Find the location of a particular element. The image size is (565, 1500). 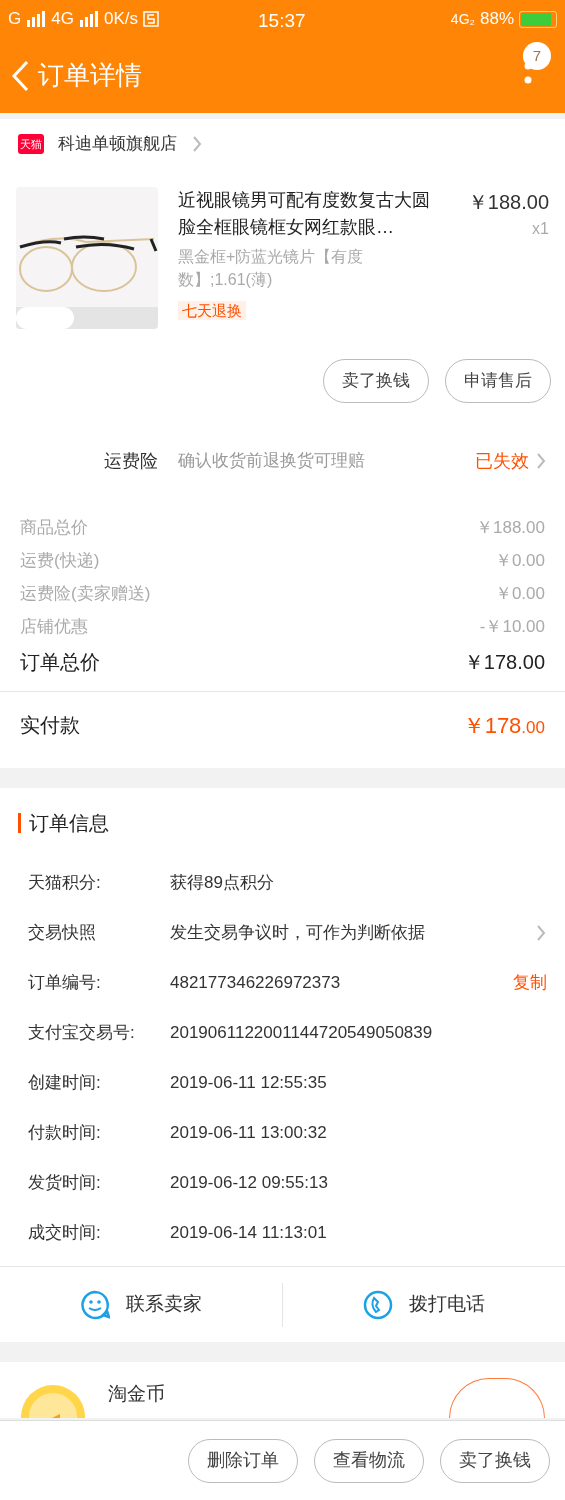

contact-button: 拨打电话 is located at coordinates (424, 1304).